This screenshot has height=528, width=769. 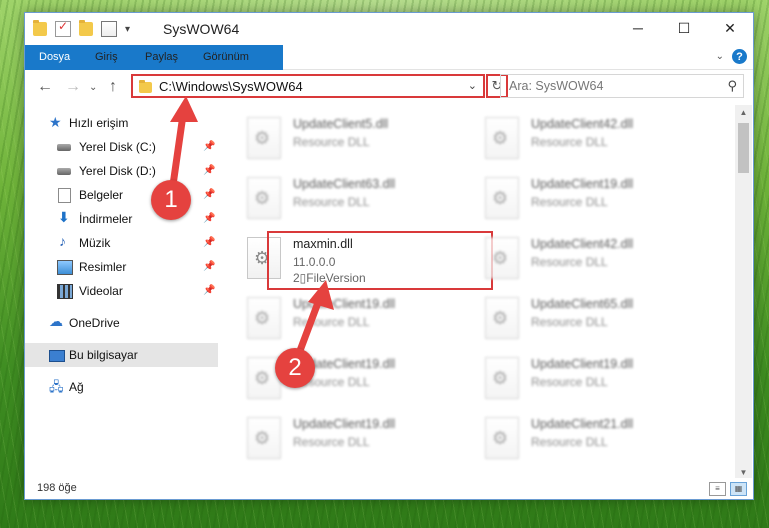 I want to click on view-properties-icon, so click(x=109, y=29).